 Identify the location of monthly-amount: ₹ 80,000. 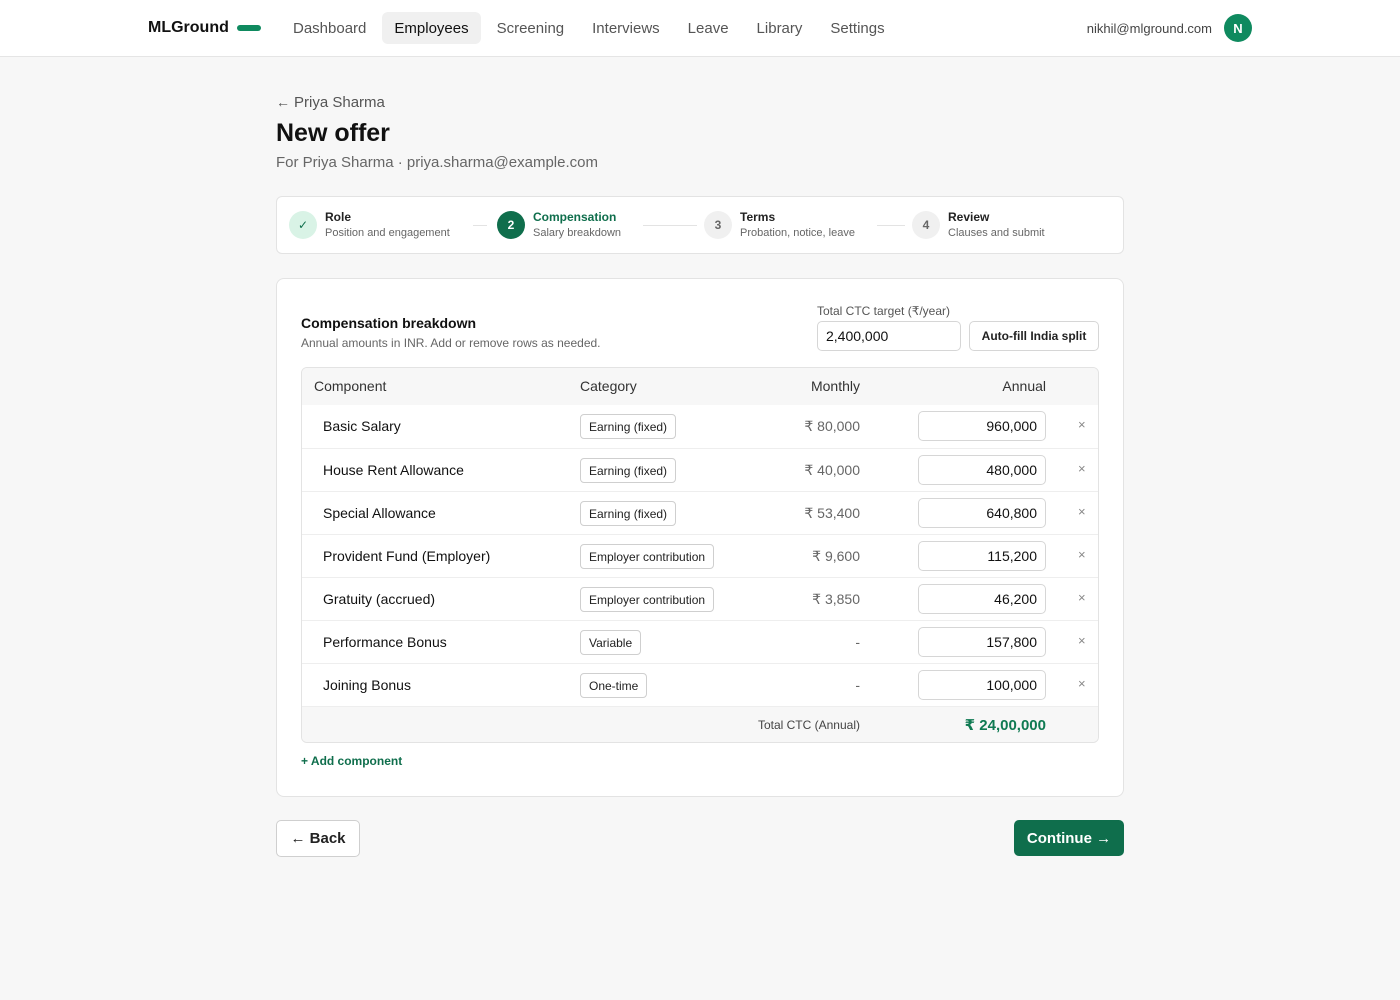
(832, 426).